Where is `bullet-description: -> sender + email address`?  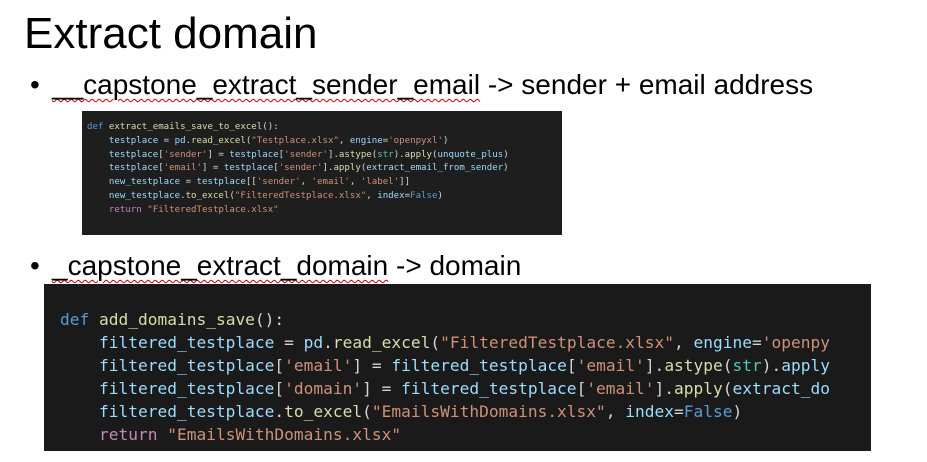
bullet-description: -> sender + email address is located at coordinates (647, 84).